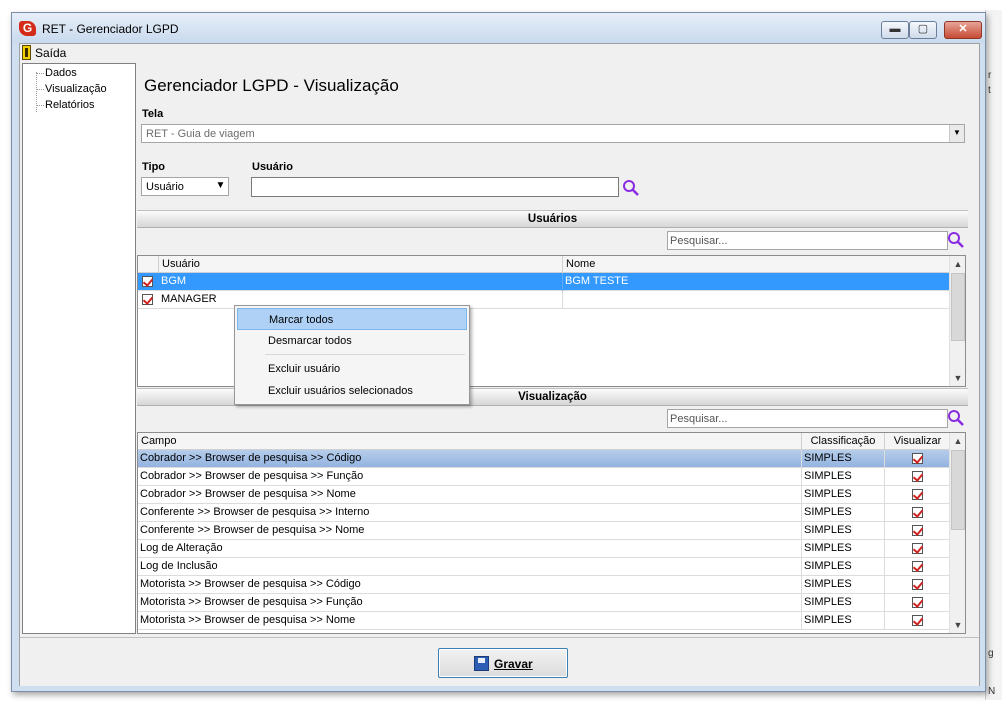 This screenshot has height=703, width=1002. Describe the element at coordinates (470, 441) in the screenshot. I see `column-campo: Campo` at that location.